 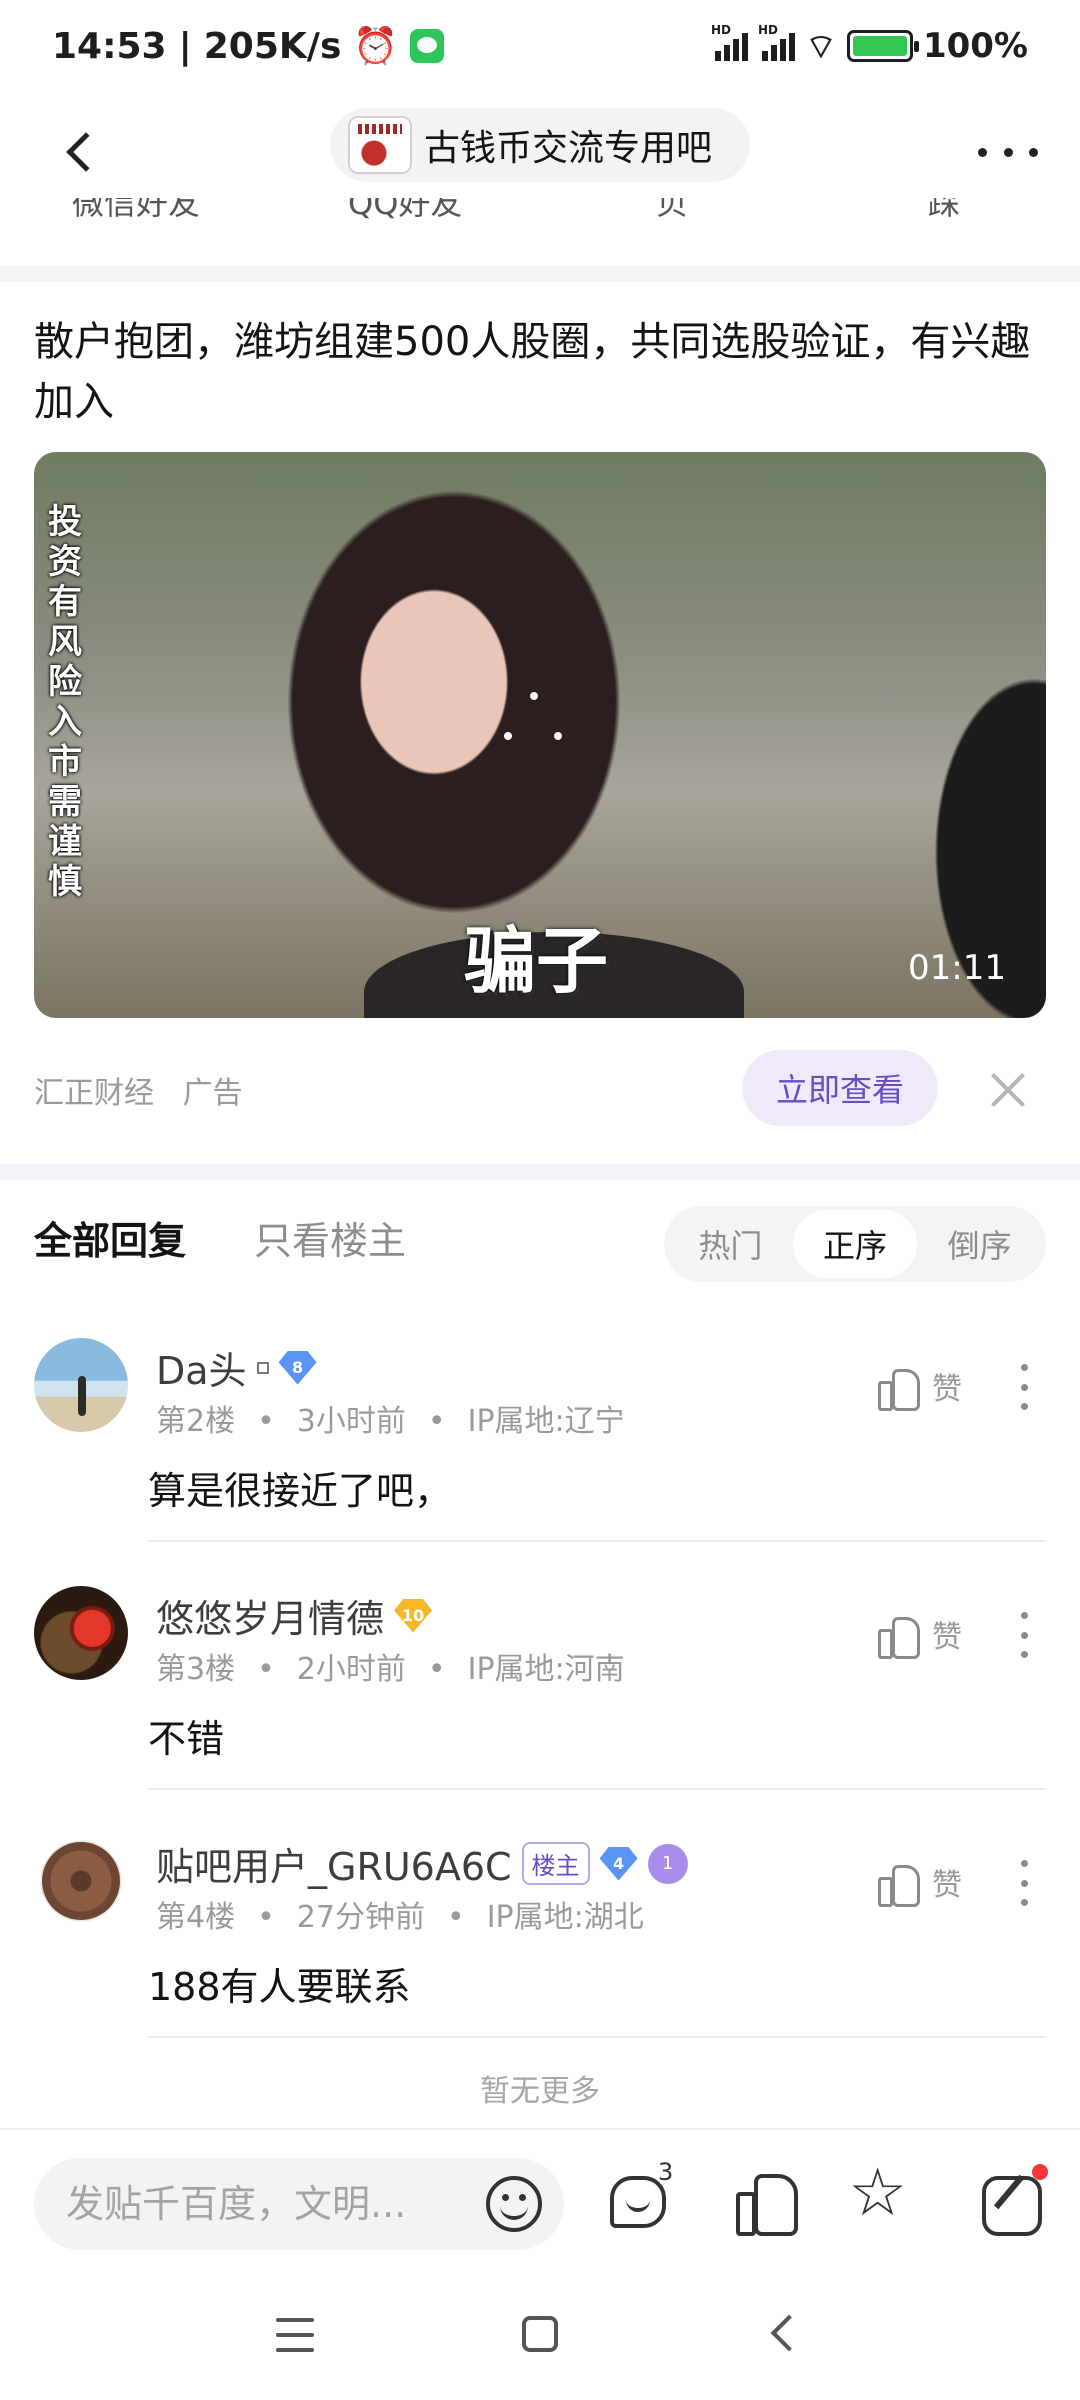 What do you see at coordinates (86, 152) in the screenshot?
I see `chevron-left-icon` at bounding box center [86, 152].